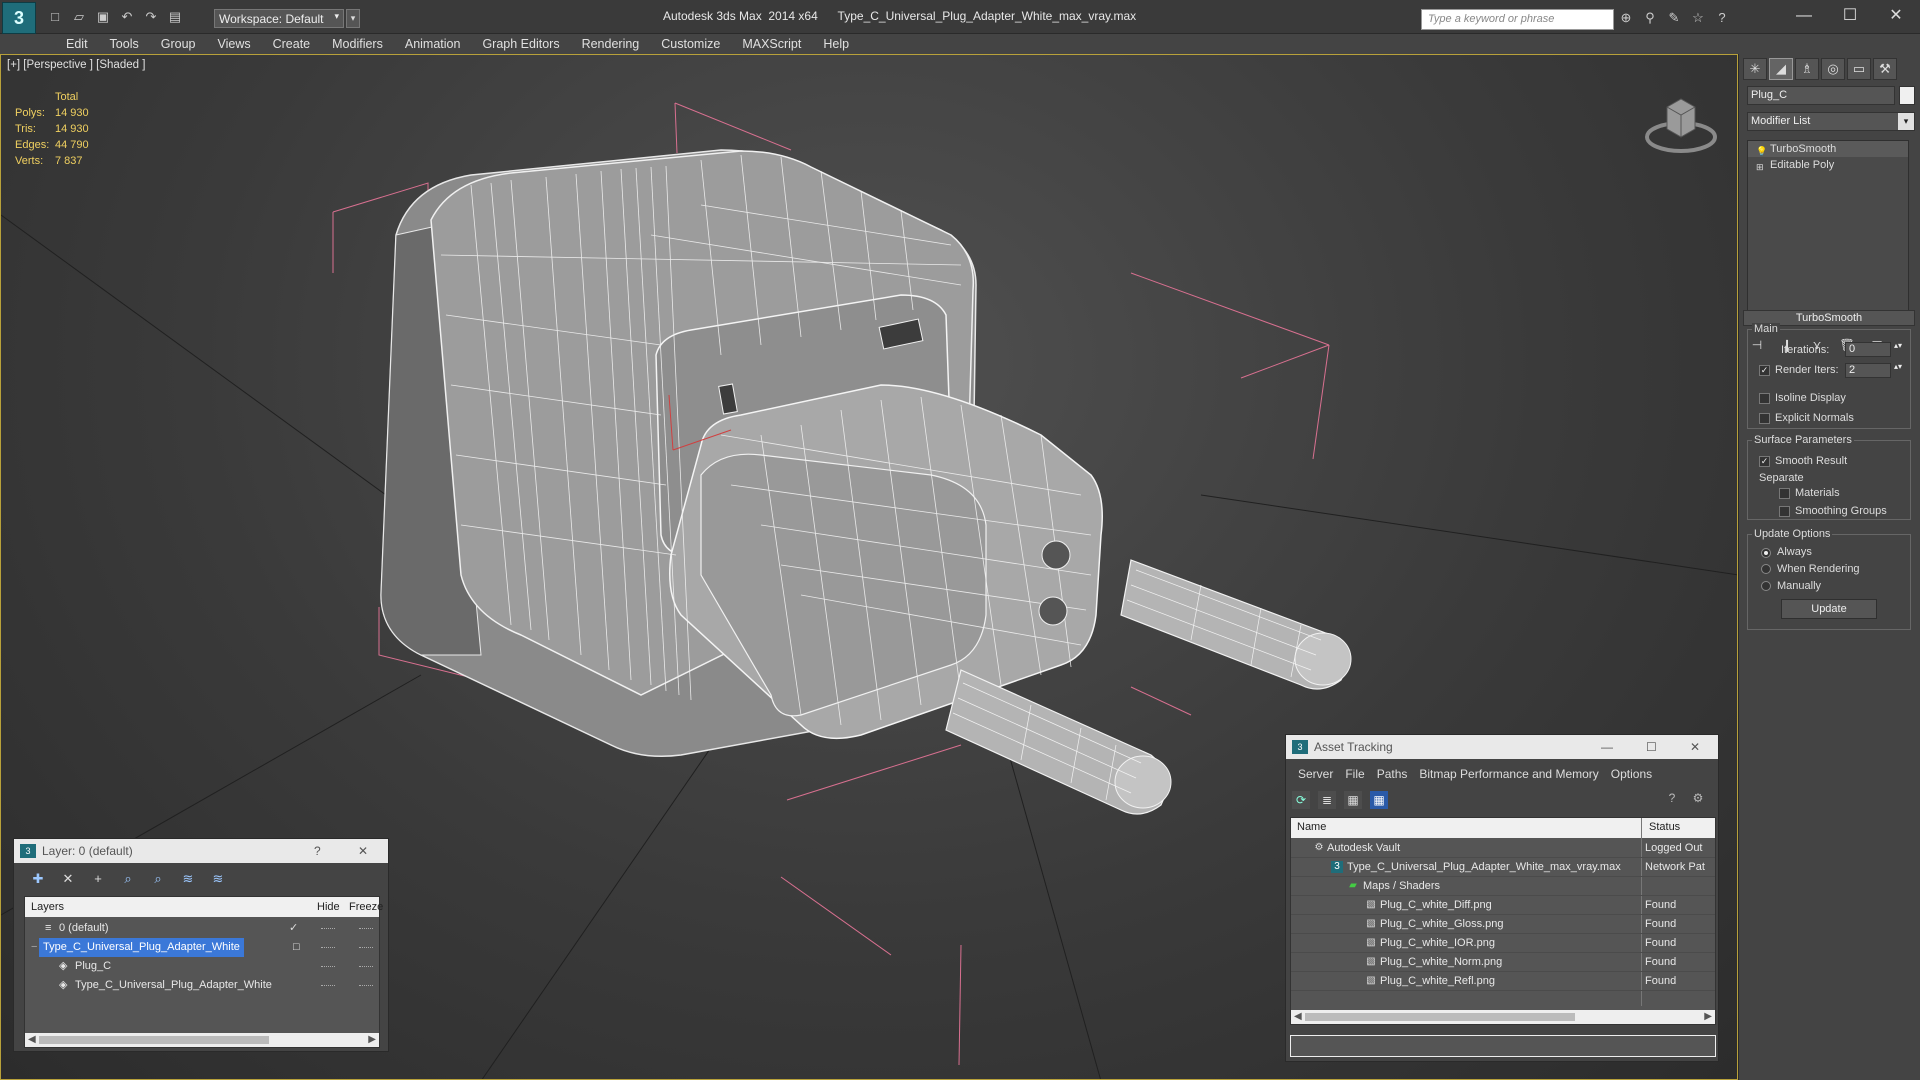  What do you see at coordinates (1664, 827) in the screenshot?
I see `col-status: Status` at bounding box center [1664, 827].